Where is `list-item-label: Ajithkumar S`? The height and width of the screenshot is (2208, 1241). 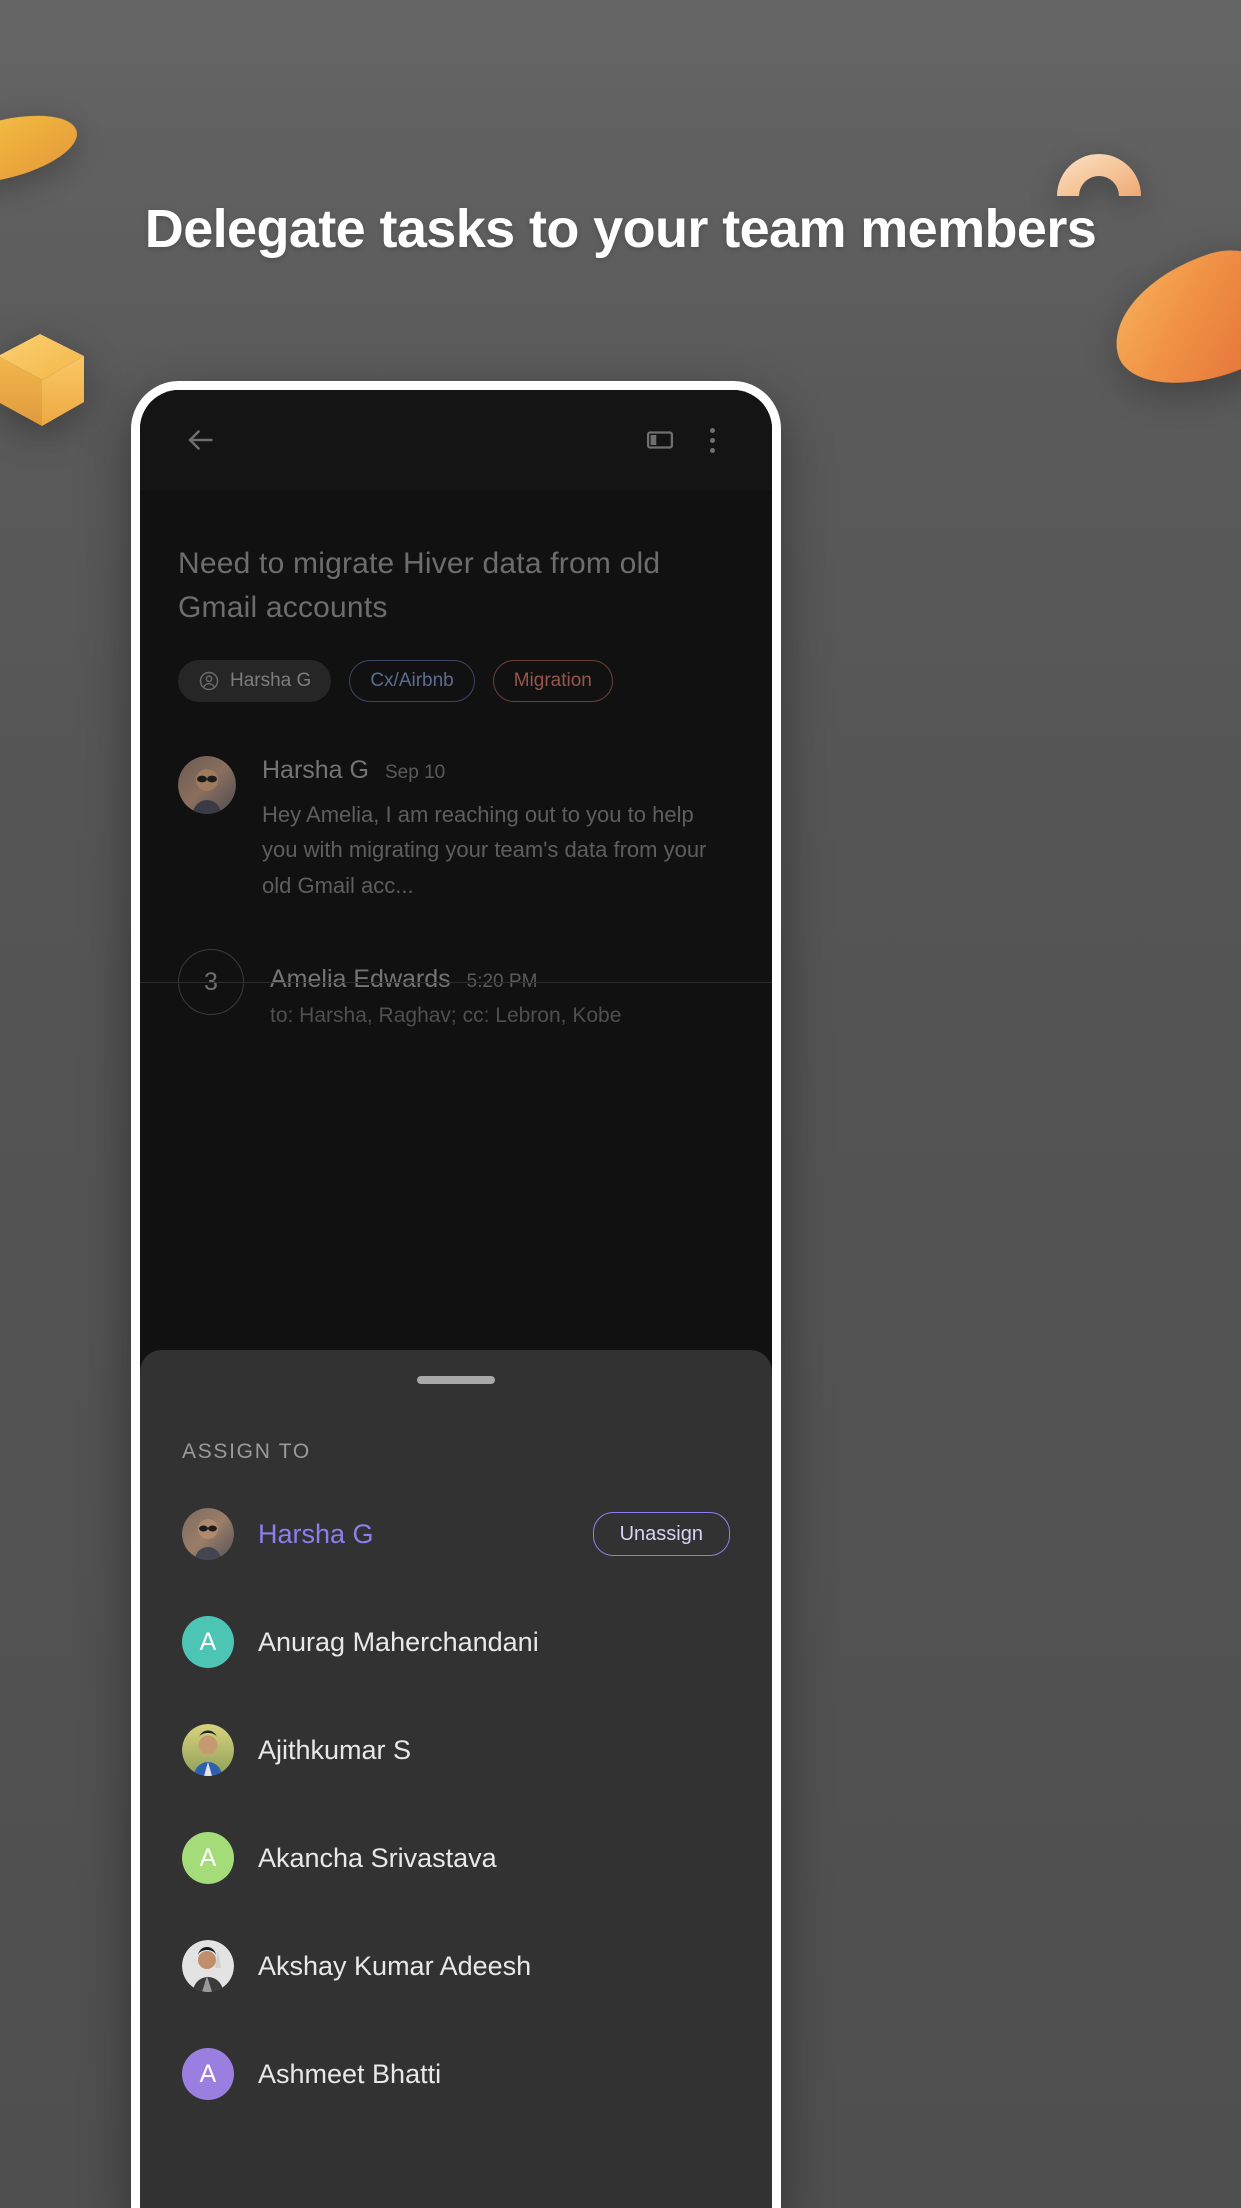 list-item-label: Ajithkumar S is located at coordinates (335, 1749).